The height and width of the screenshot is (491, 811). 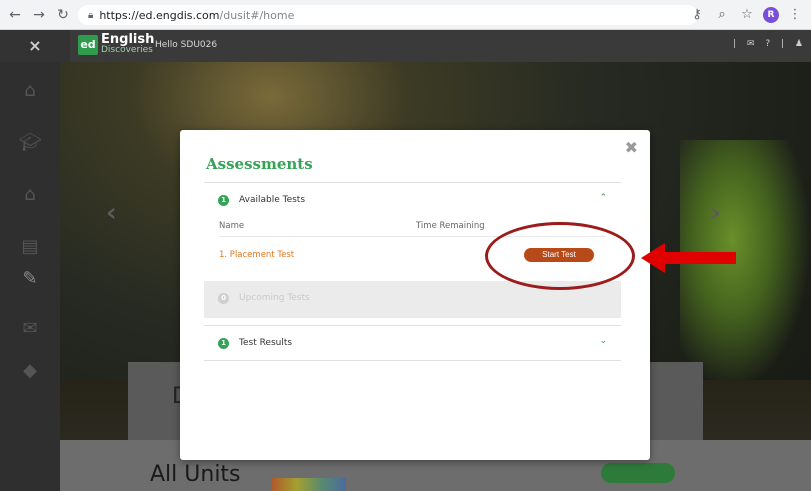 I want to click on available-tests-label: Available Tests, so click(x=272, y=200).